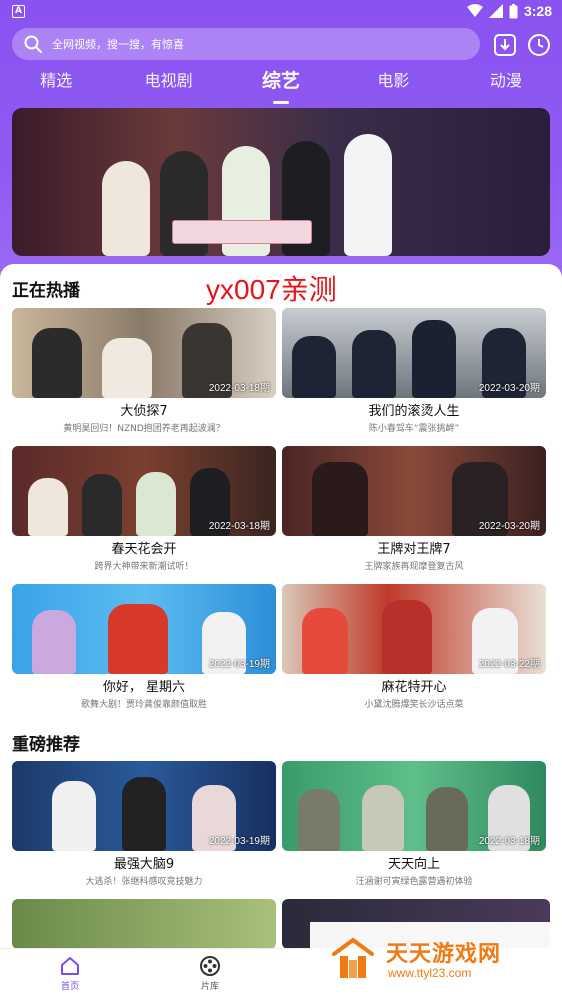 Image resolution: width=562 pixels, height=1000 pixels. I want to click on battery-icon, so click(513, 10).